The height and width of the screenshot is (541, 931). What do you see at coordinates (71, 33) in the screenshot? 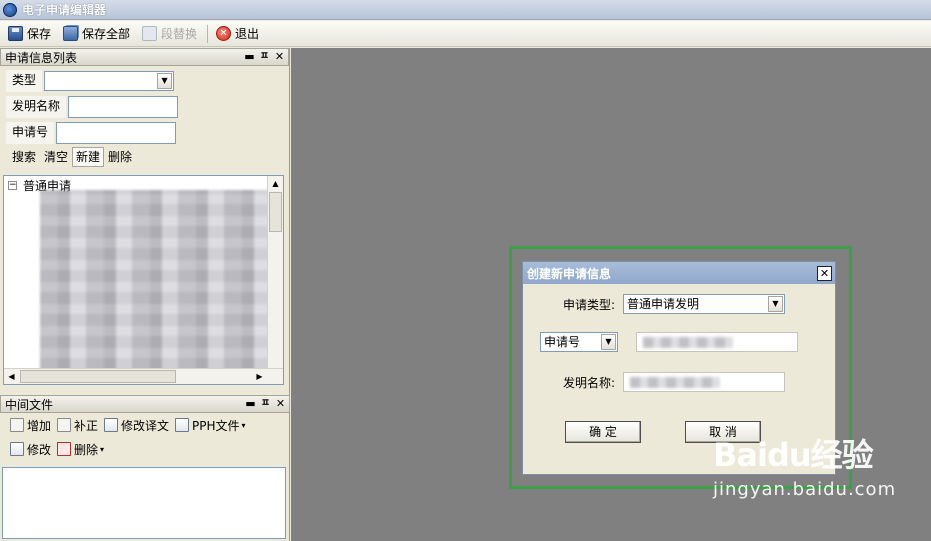
I see `save-all-icon` at bounding box center [71, 33].